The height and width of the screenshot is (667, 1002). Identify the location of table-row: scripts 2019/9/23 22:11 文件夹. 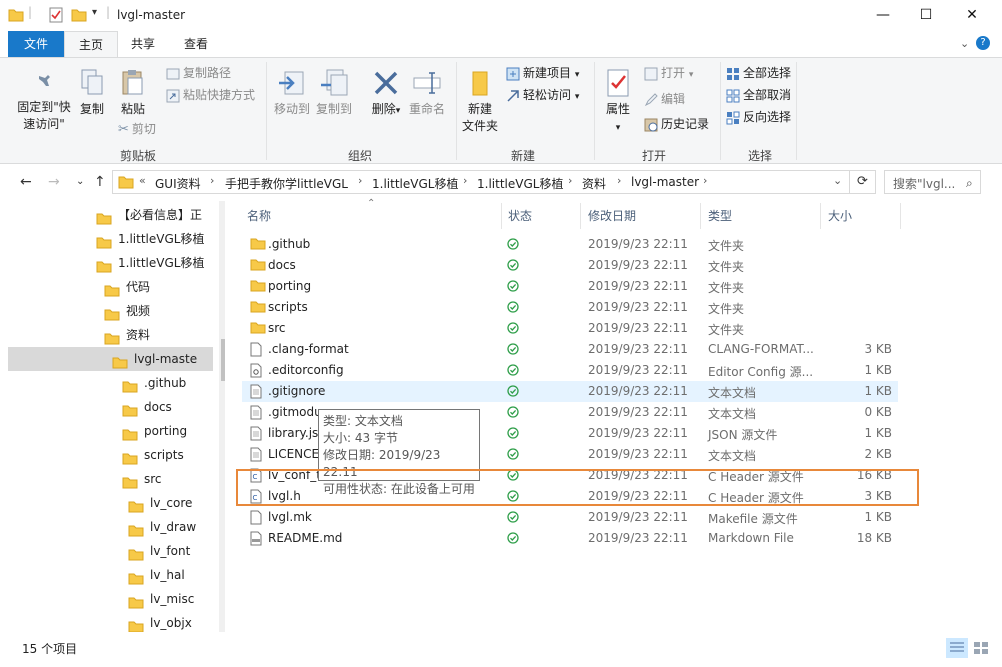
(570, 307).